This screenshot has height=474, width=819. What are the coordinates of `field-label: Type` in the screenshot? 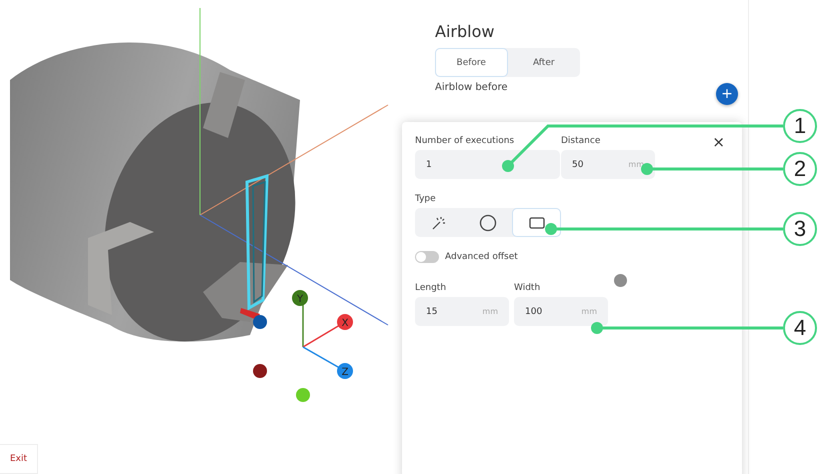 It's located at (426, 199).